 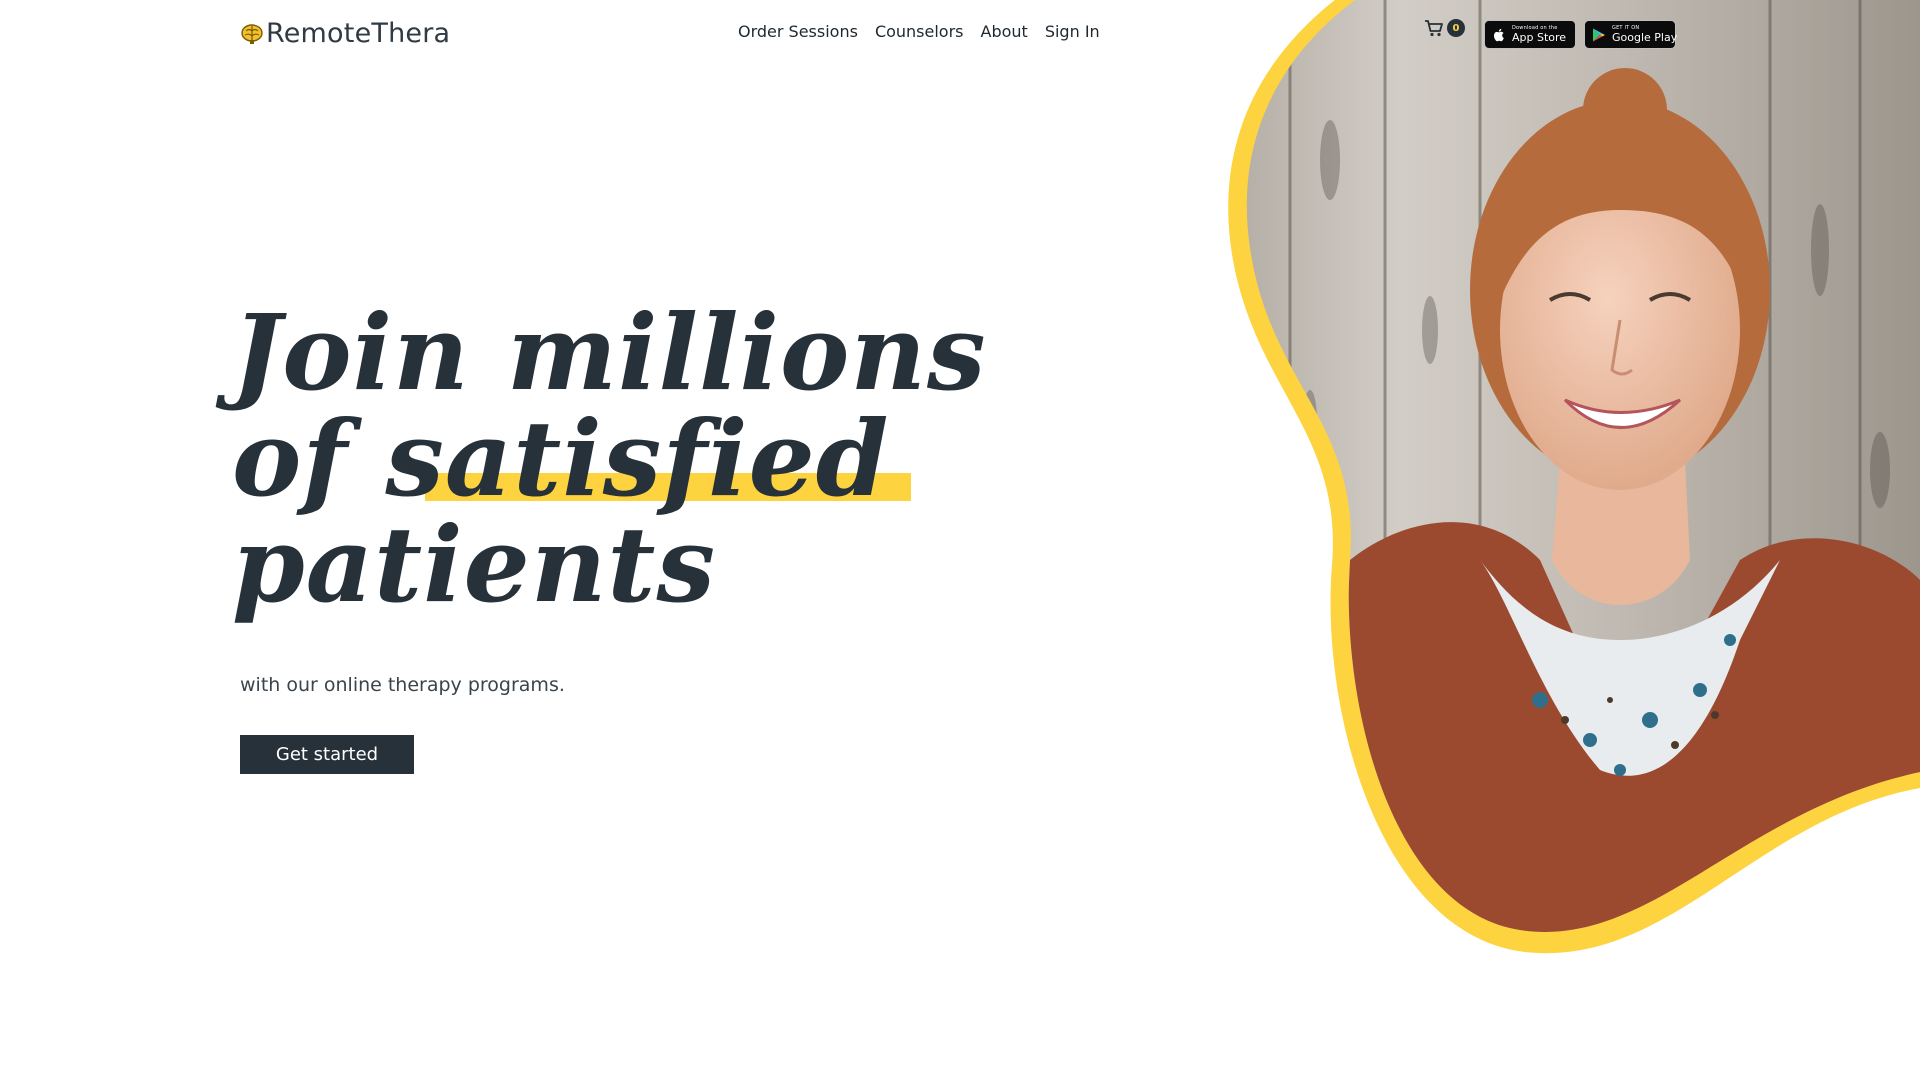 What do you see at coordinates (1004, 31) in the screenshot?
I see `nav-about: About` at bounding box center [1004, 31].